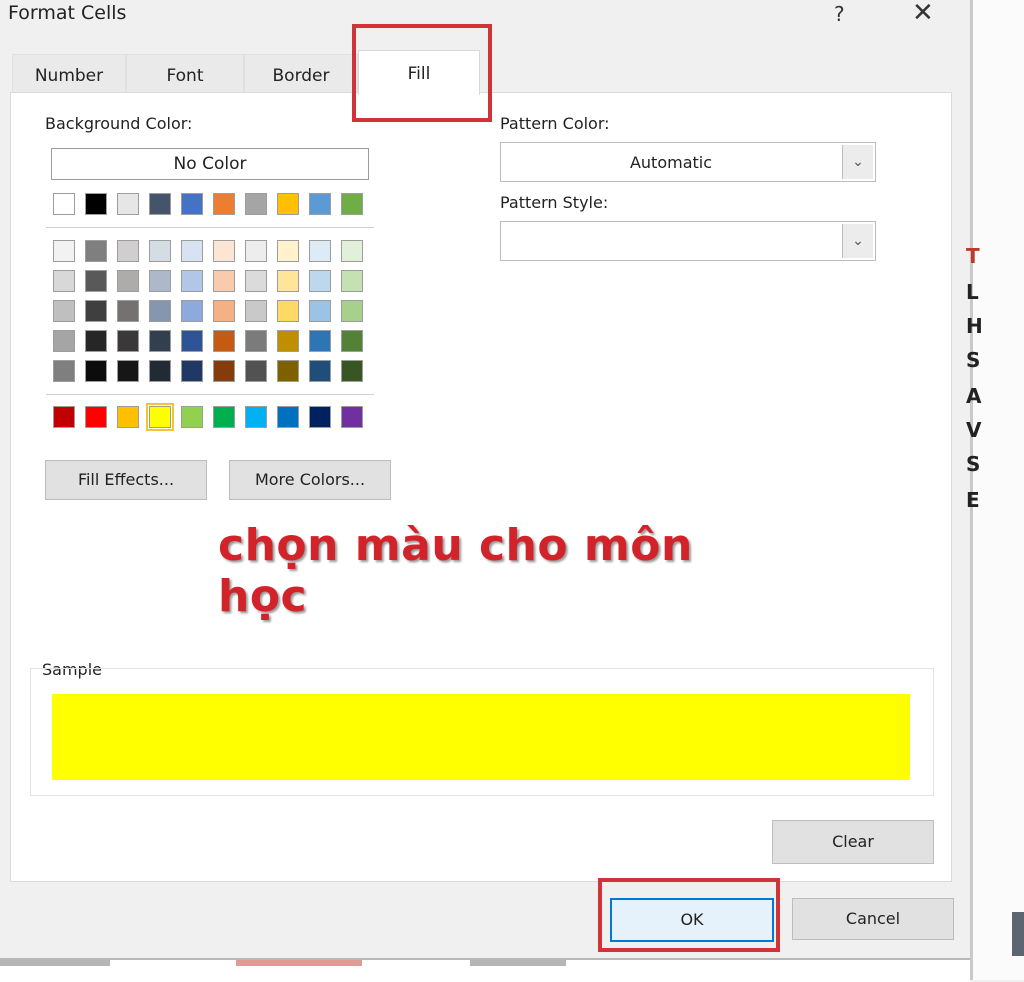  I want to click on pattern-color-dropdown: Automatic ⌄, so click(688, 162).